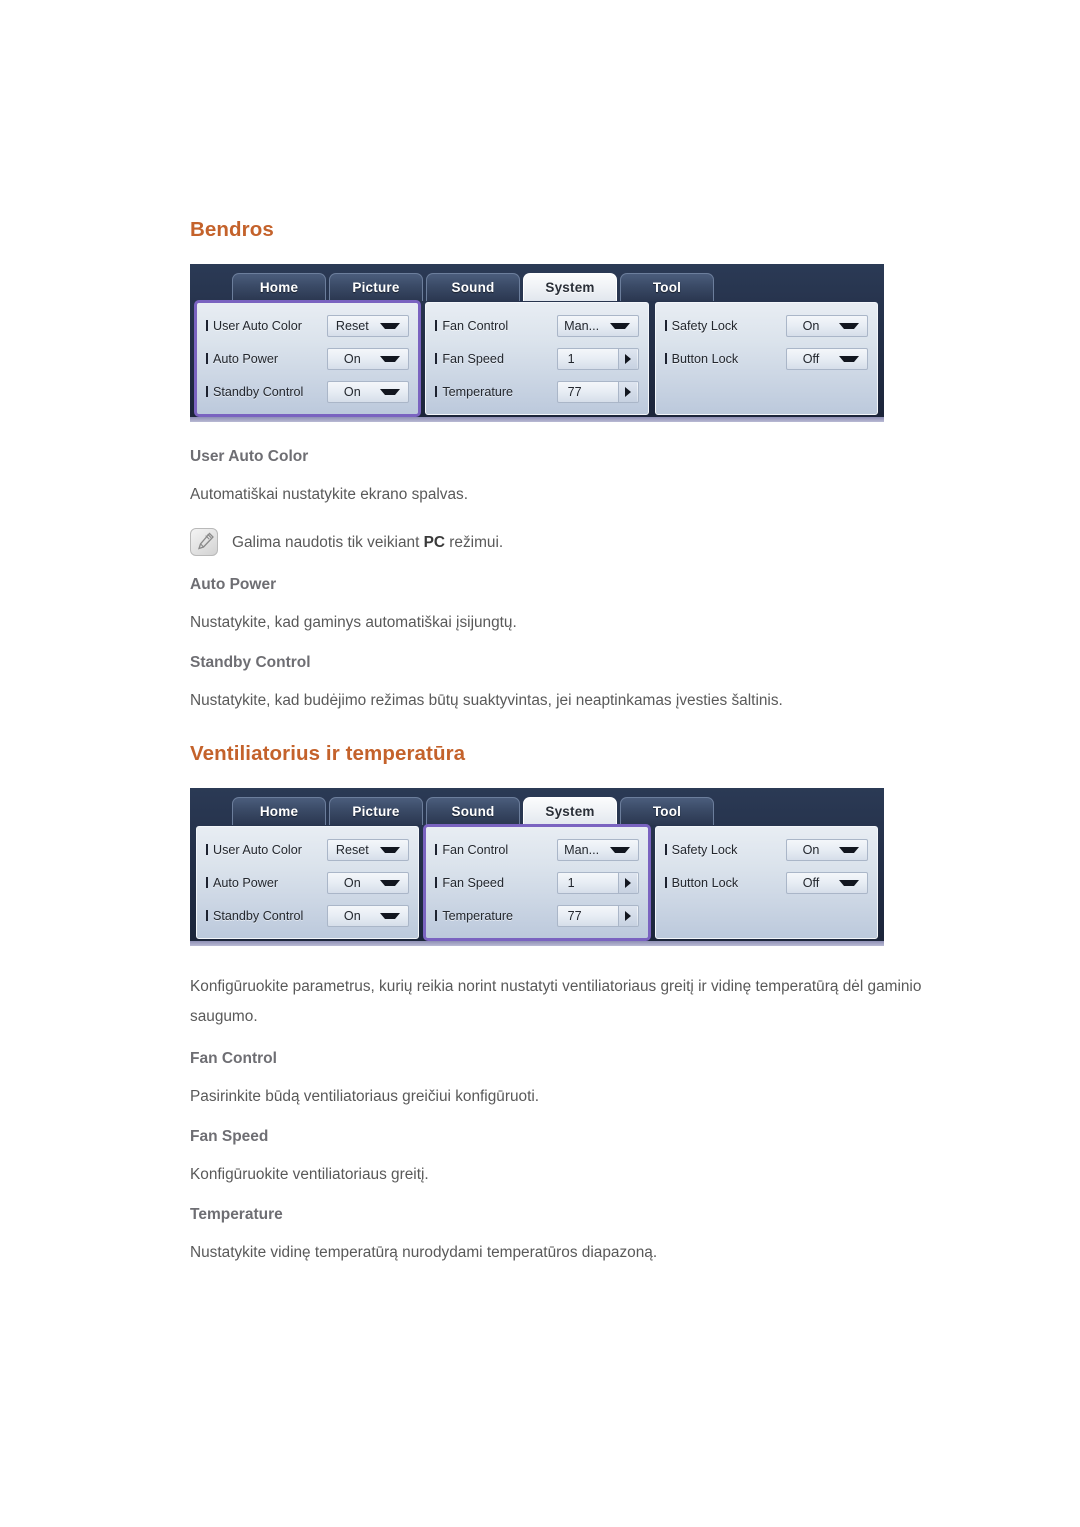  What do you see at coordinates (705, 358) in the screenshot?
I see `osd-label-text: Button Lock` at bounding box center [705, 358].